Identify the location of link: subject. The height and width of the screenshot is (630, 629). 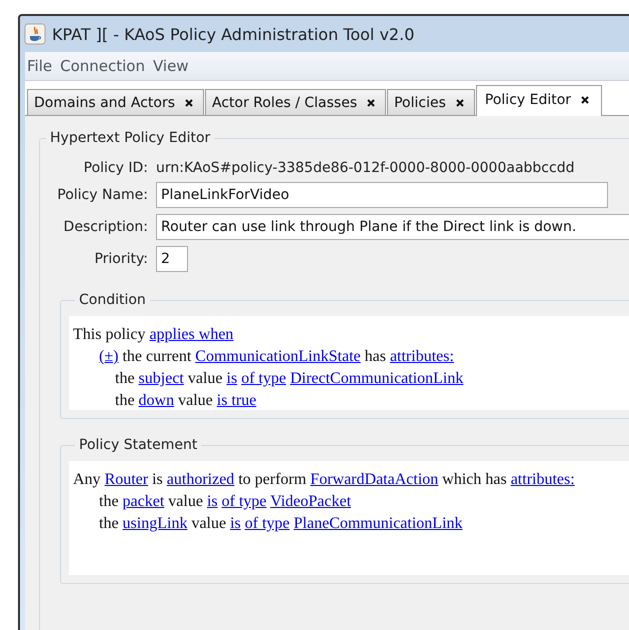
(161, 378).